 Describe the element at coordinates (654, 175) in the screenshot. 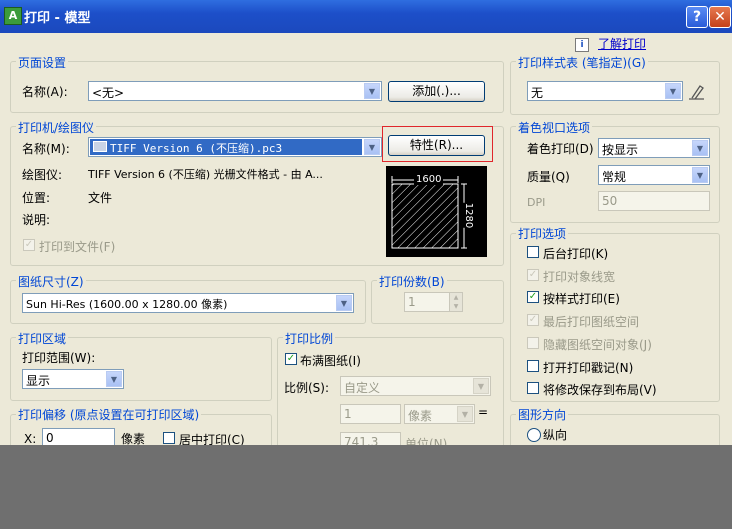

I see `quality-select: 常规 ▼` at that location.